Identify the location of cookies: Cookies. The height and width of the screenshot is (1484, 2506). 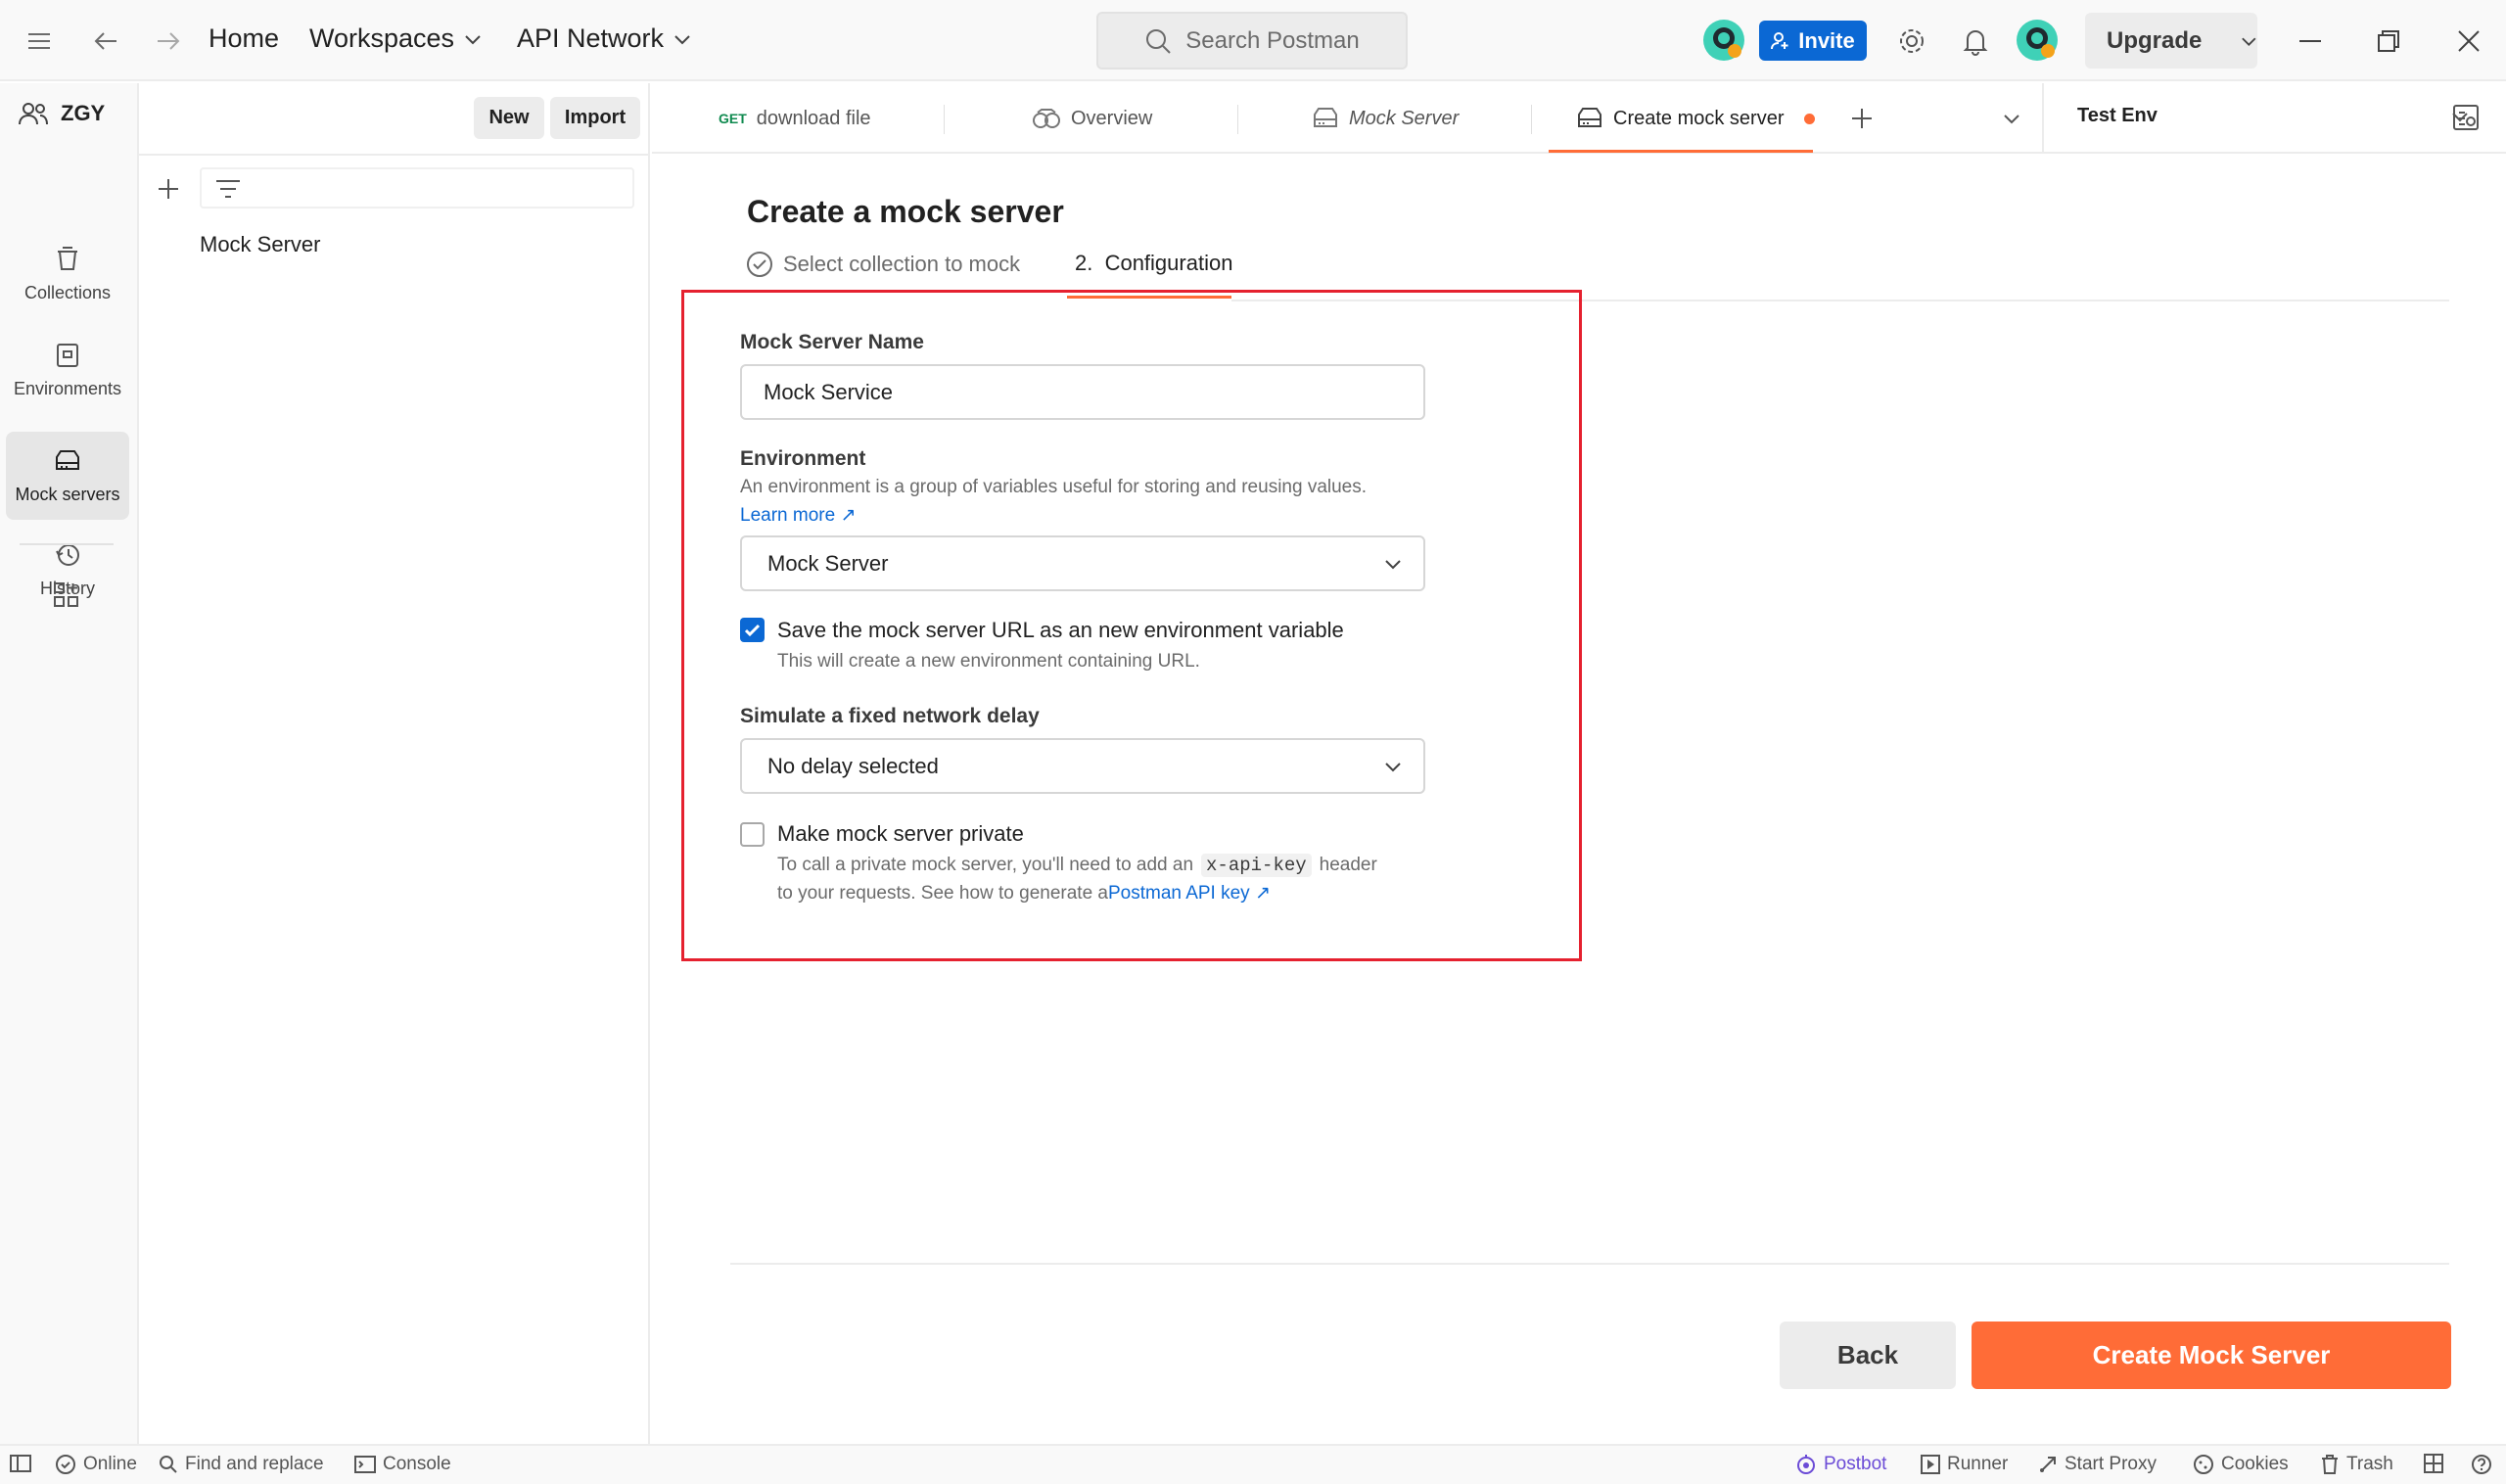
(2241, 1464).